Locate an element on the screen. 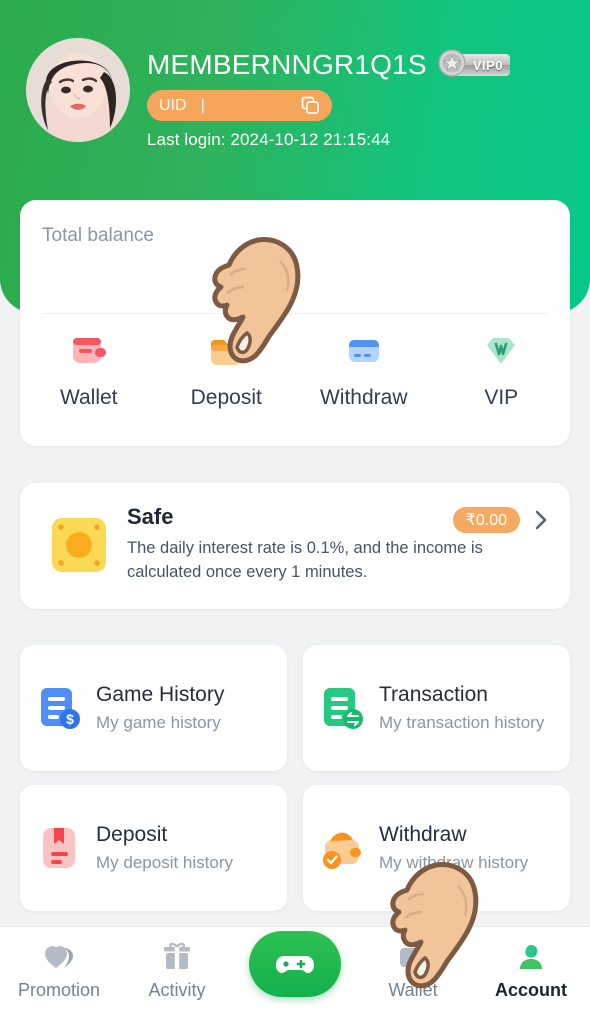 This screenshot has height=1024, width=590. bottom-navigation: Promotion Activity Wallet Account is located at coordinates (295, 975).